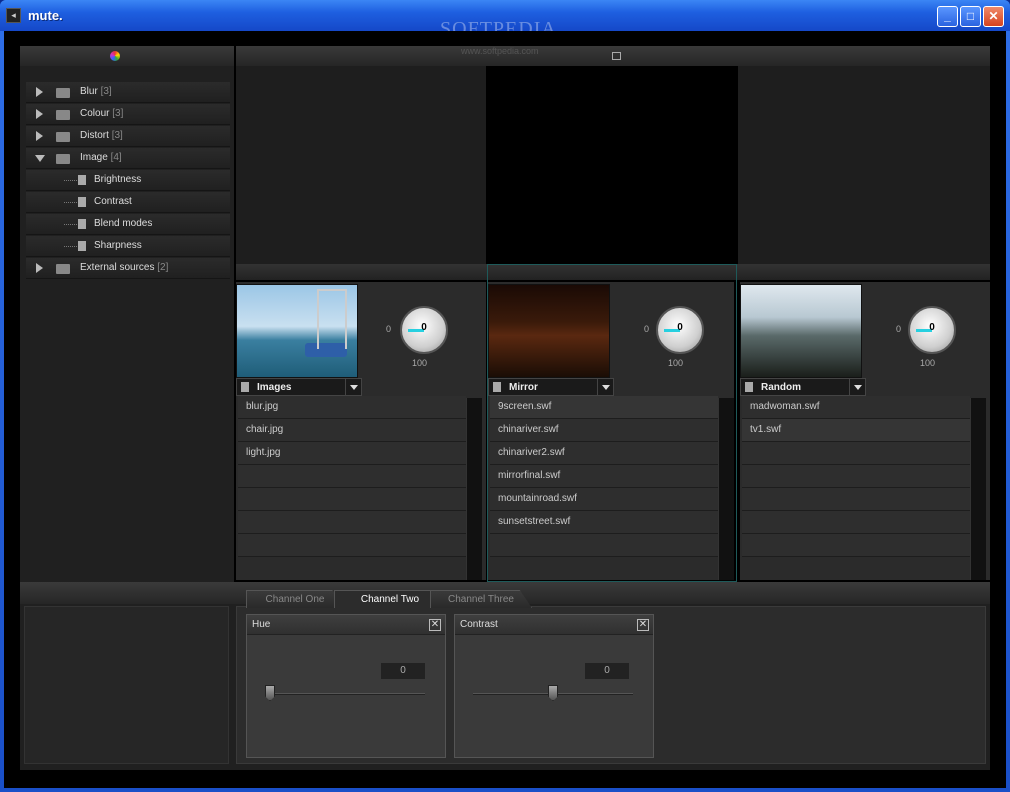  What do you see at coordinates (115, 56) in the screenshot?
I see `color-wheel-icon` at bounding box center [115, 56].